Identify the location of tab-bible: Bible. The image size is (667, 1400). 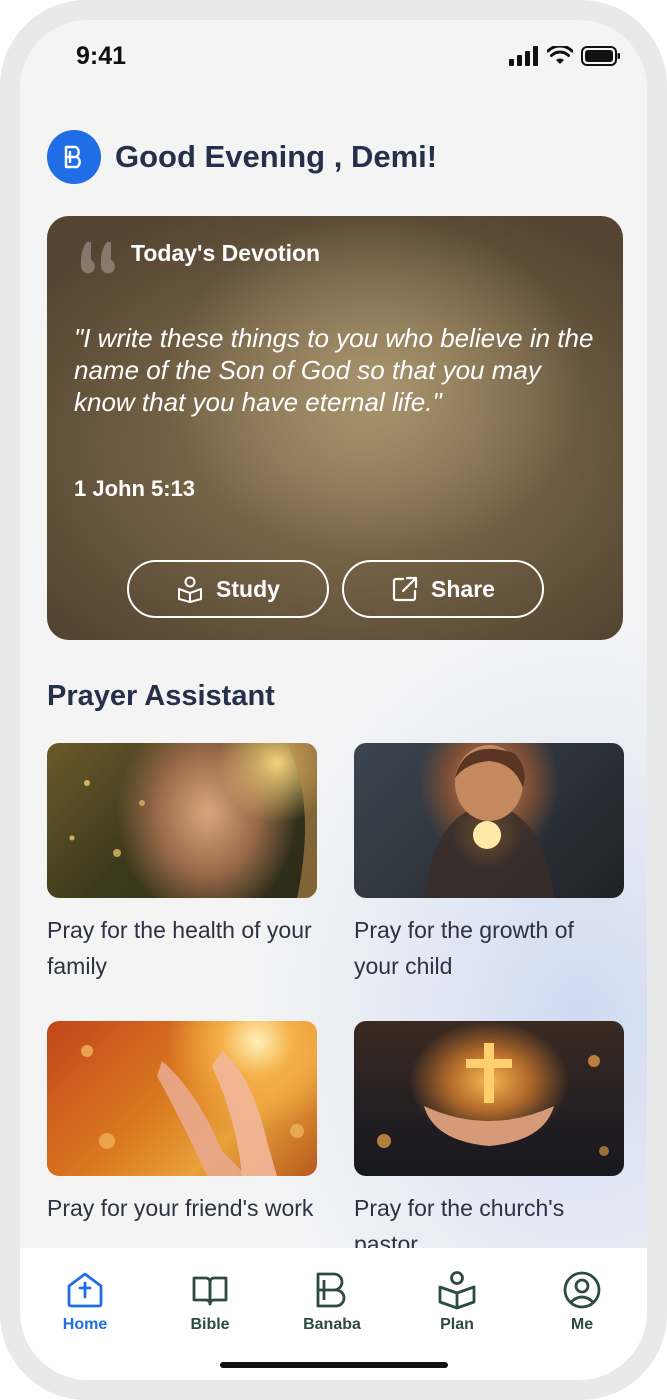
(210, 1302).